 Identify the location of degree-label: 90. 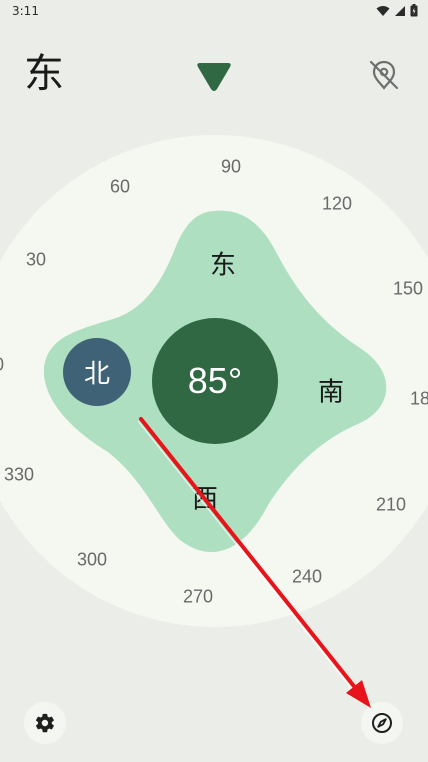
(231, 166).